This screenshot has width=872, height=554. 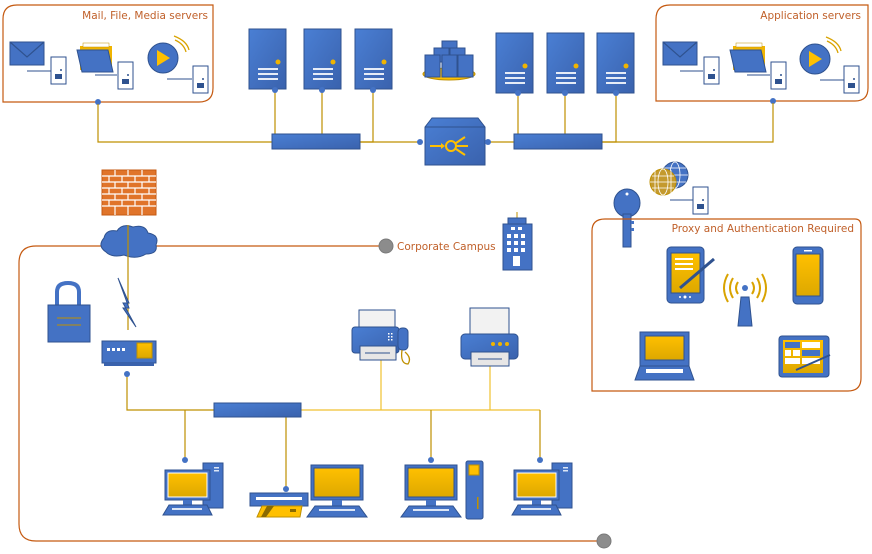 I want to click on internet-cloud-icon, so click(x=129, y=241).